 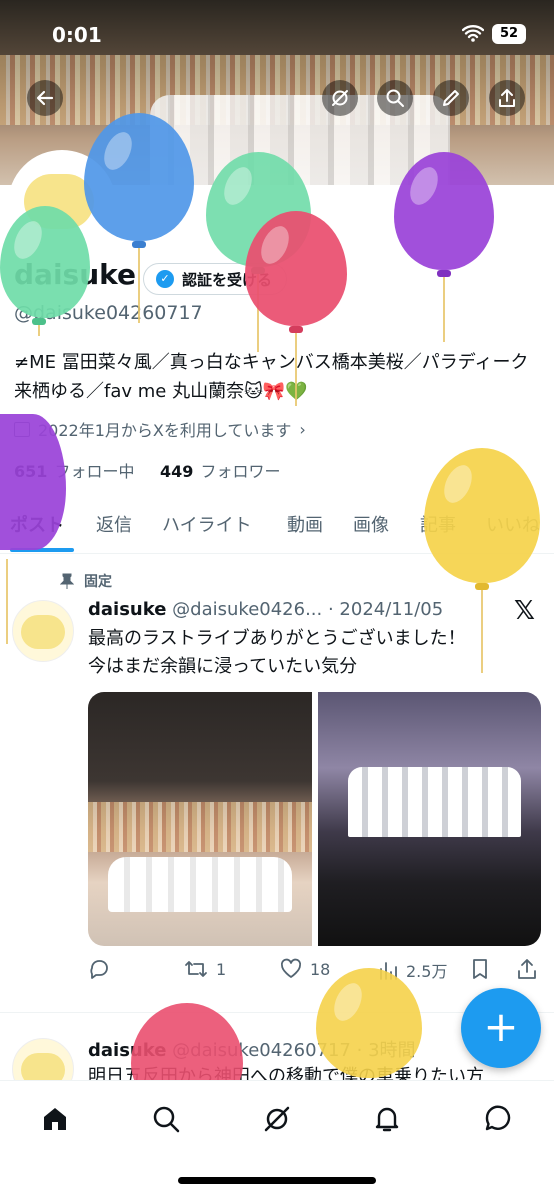 I want to click on tweet-text: 最高のラストライブありがとうございました！ 今はまだ余韻に浸っていたい気分, so click(x=308, y=653).